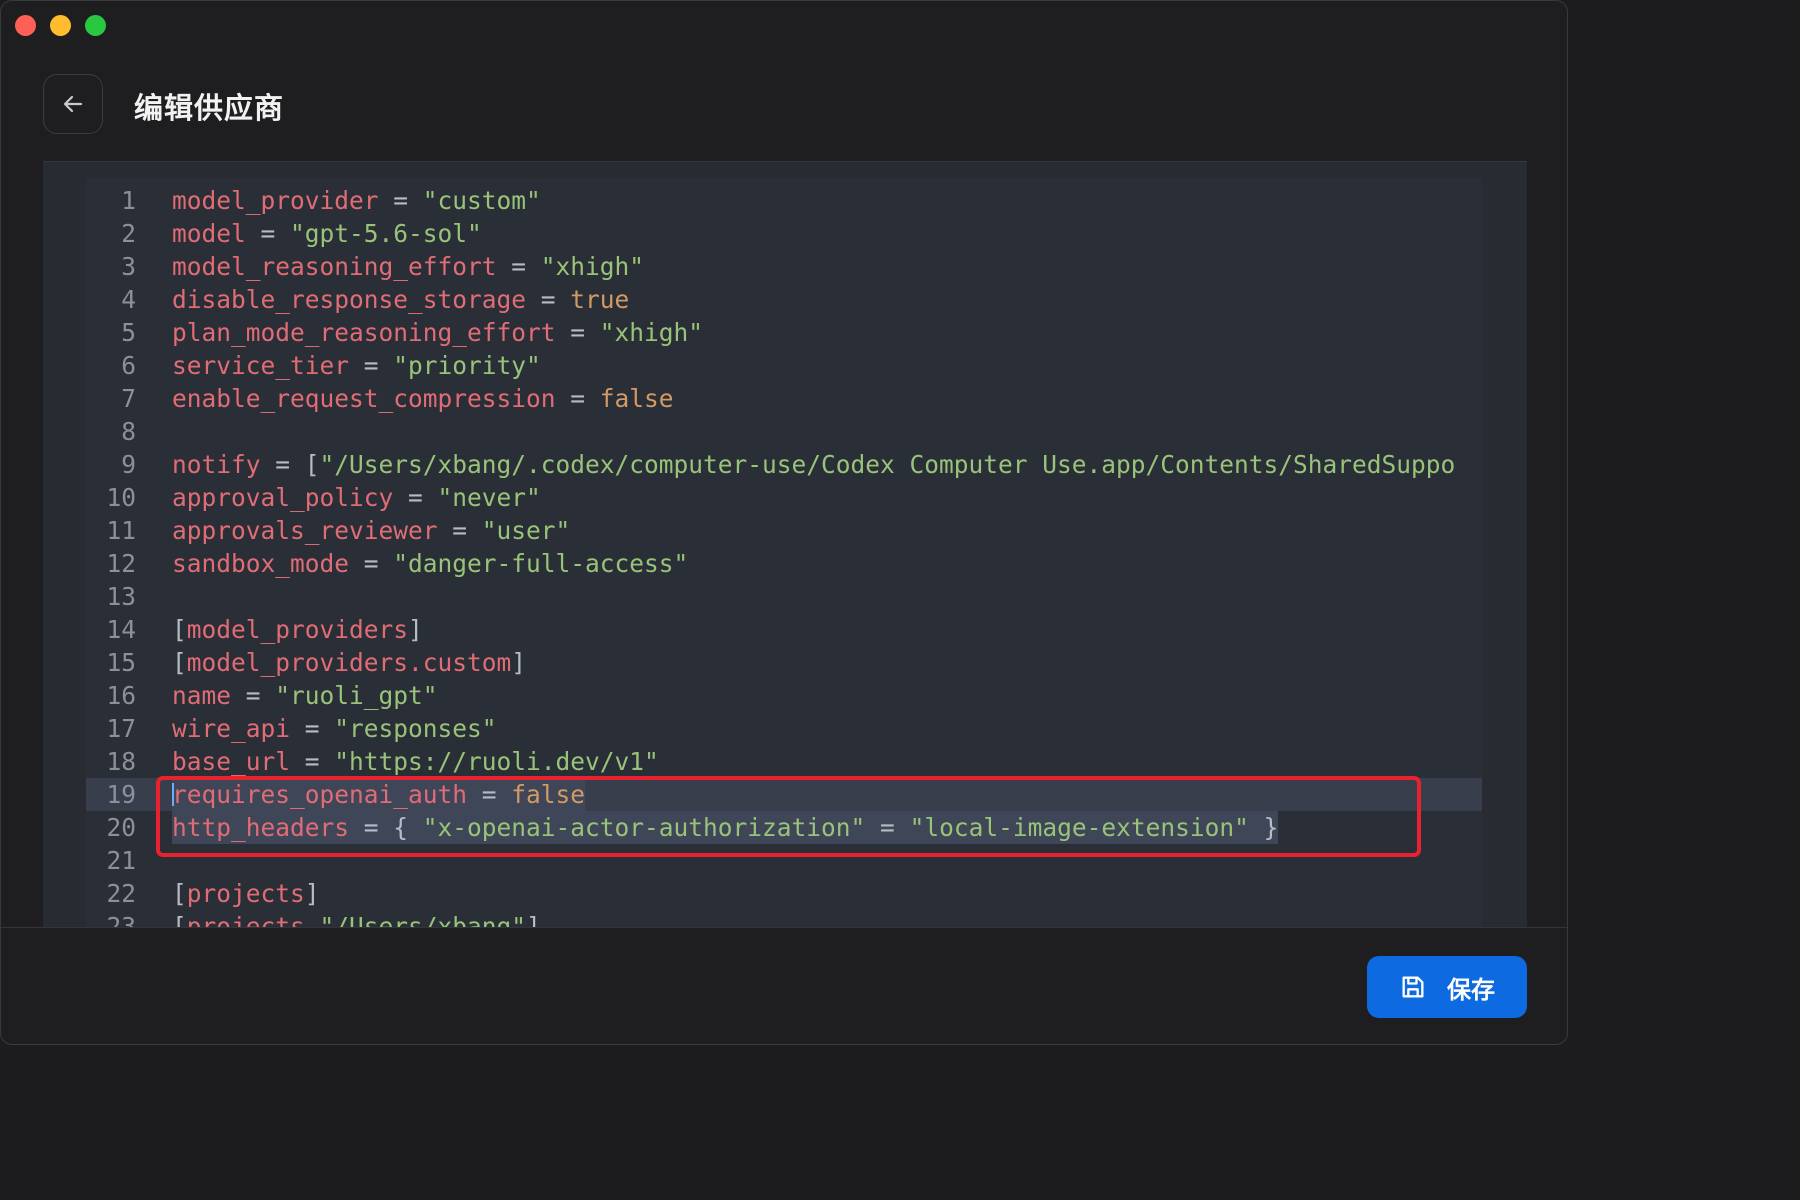  I want to click on line-number: 20, so click(121, 827).